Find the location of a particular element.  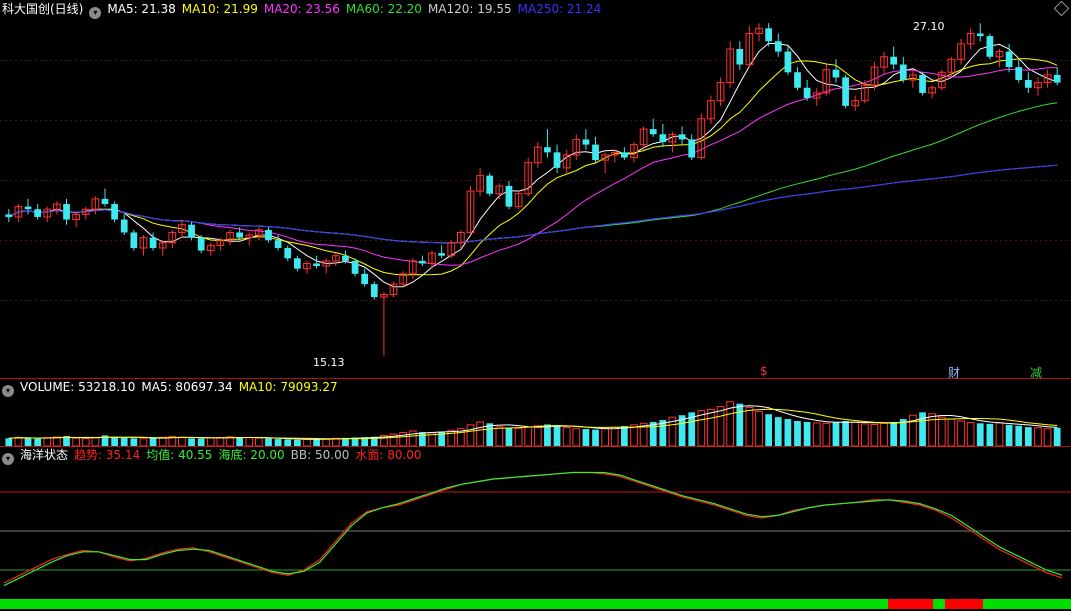

signal-marker-0: $ is located at coordinates (764, 371).